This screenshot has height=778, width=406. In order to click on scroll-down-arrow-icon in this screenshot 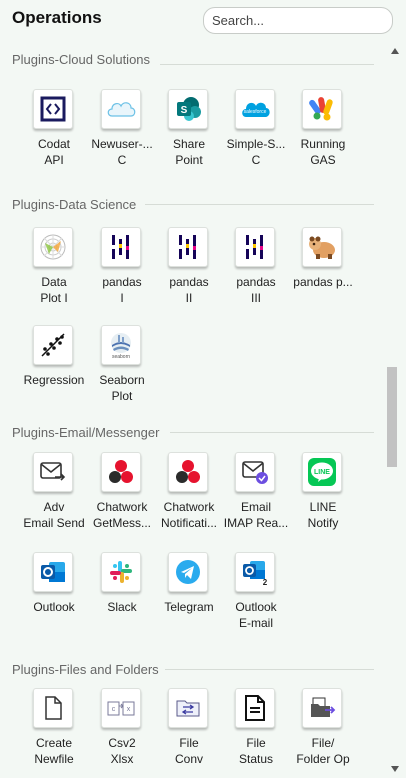, I will do `click(395, 769)`.